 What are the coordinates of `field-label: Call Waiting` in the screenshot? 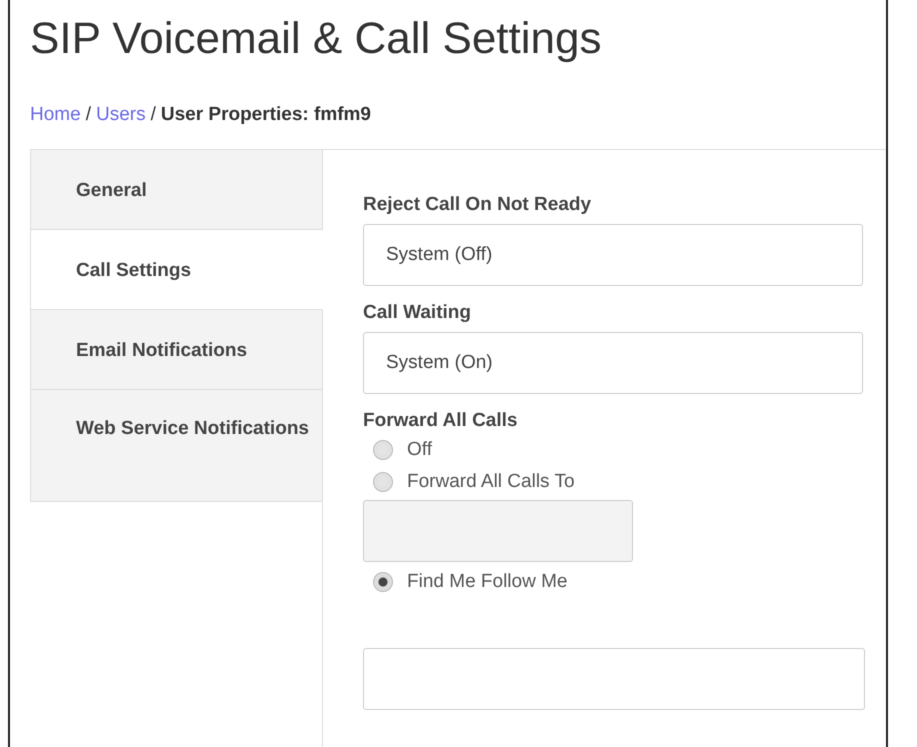 It's located at (417, 313).